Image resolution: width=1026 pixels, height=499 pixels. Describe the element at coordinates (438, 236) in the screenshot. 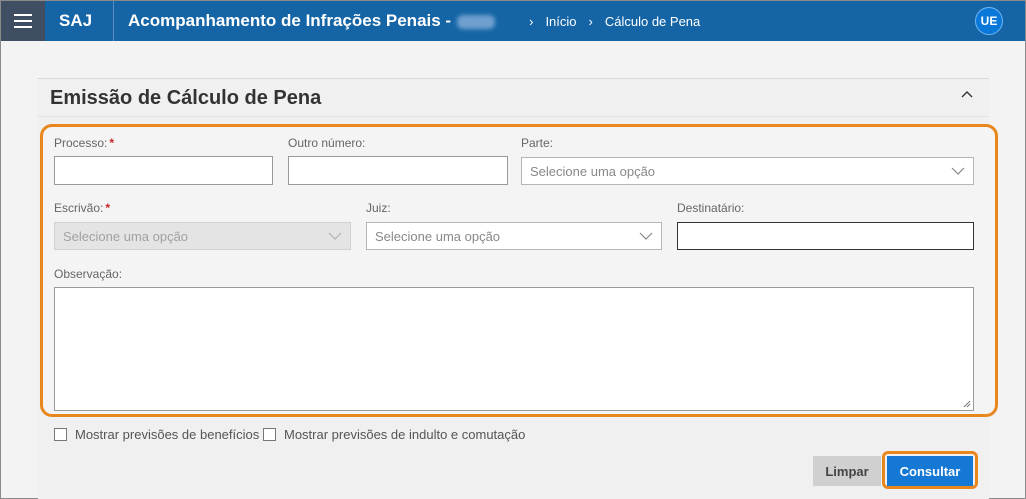

I see `juiz-placeholder: Selecione uma opção` at that location.